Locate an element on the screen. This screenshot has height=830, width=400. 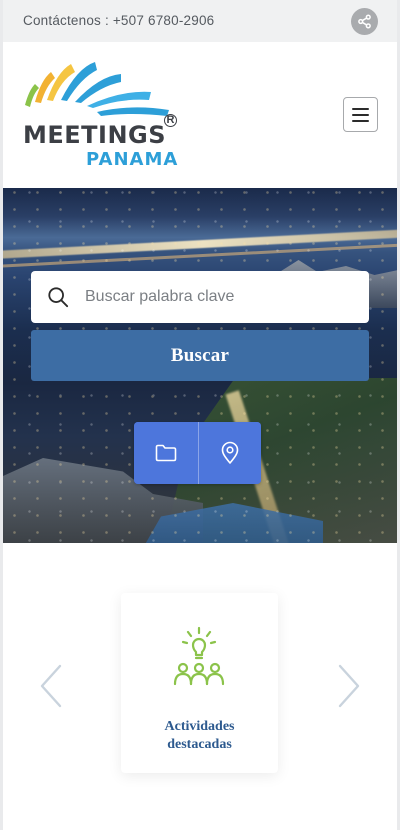
search-icon is located at coordinates (58, 297).